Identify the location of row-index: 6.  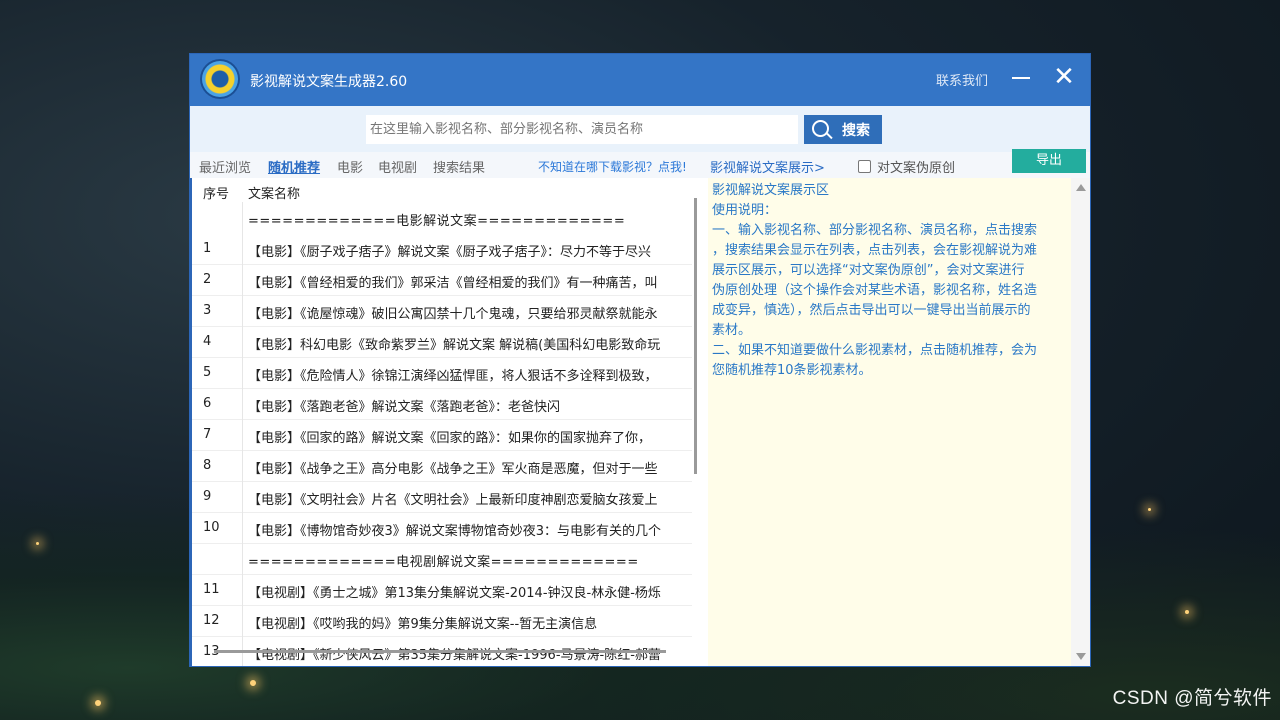
(207, 403).